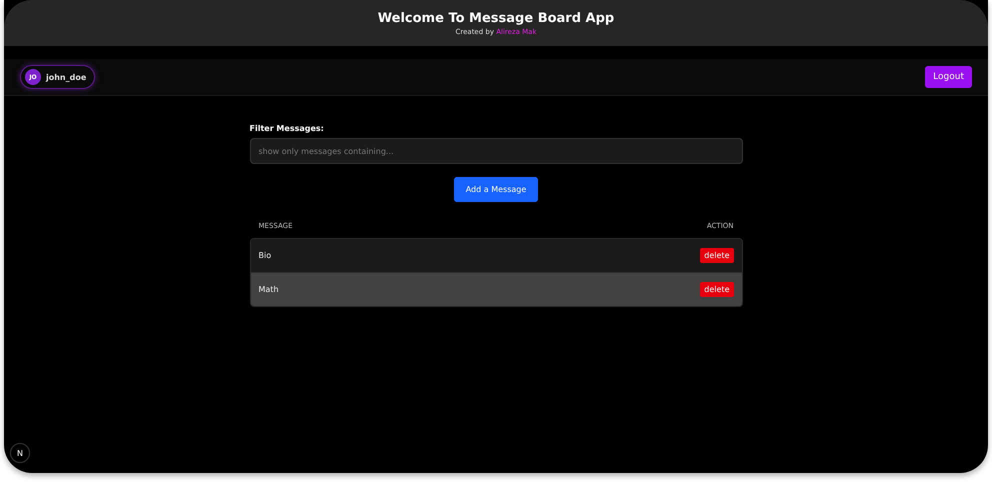 The width and height of the screenshot is (992, 482). What do you see at coordinates (265, 255) in the screenshot?
I see `message-text: Bio` at bounding box center [265, 255].